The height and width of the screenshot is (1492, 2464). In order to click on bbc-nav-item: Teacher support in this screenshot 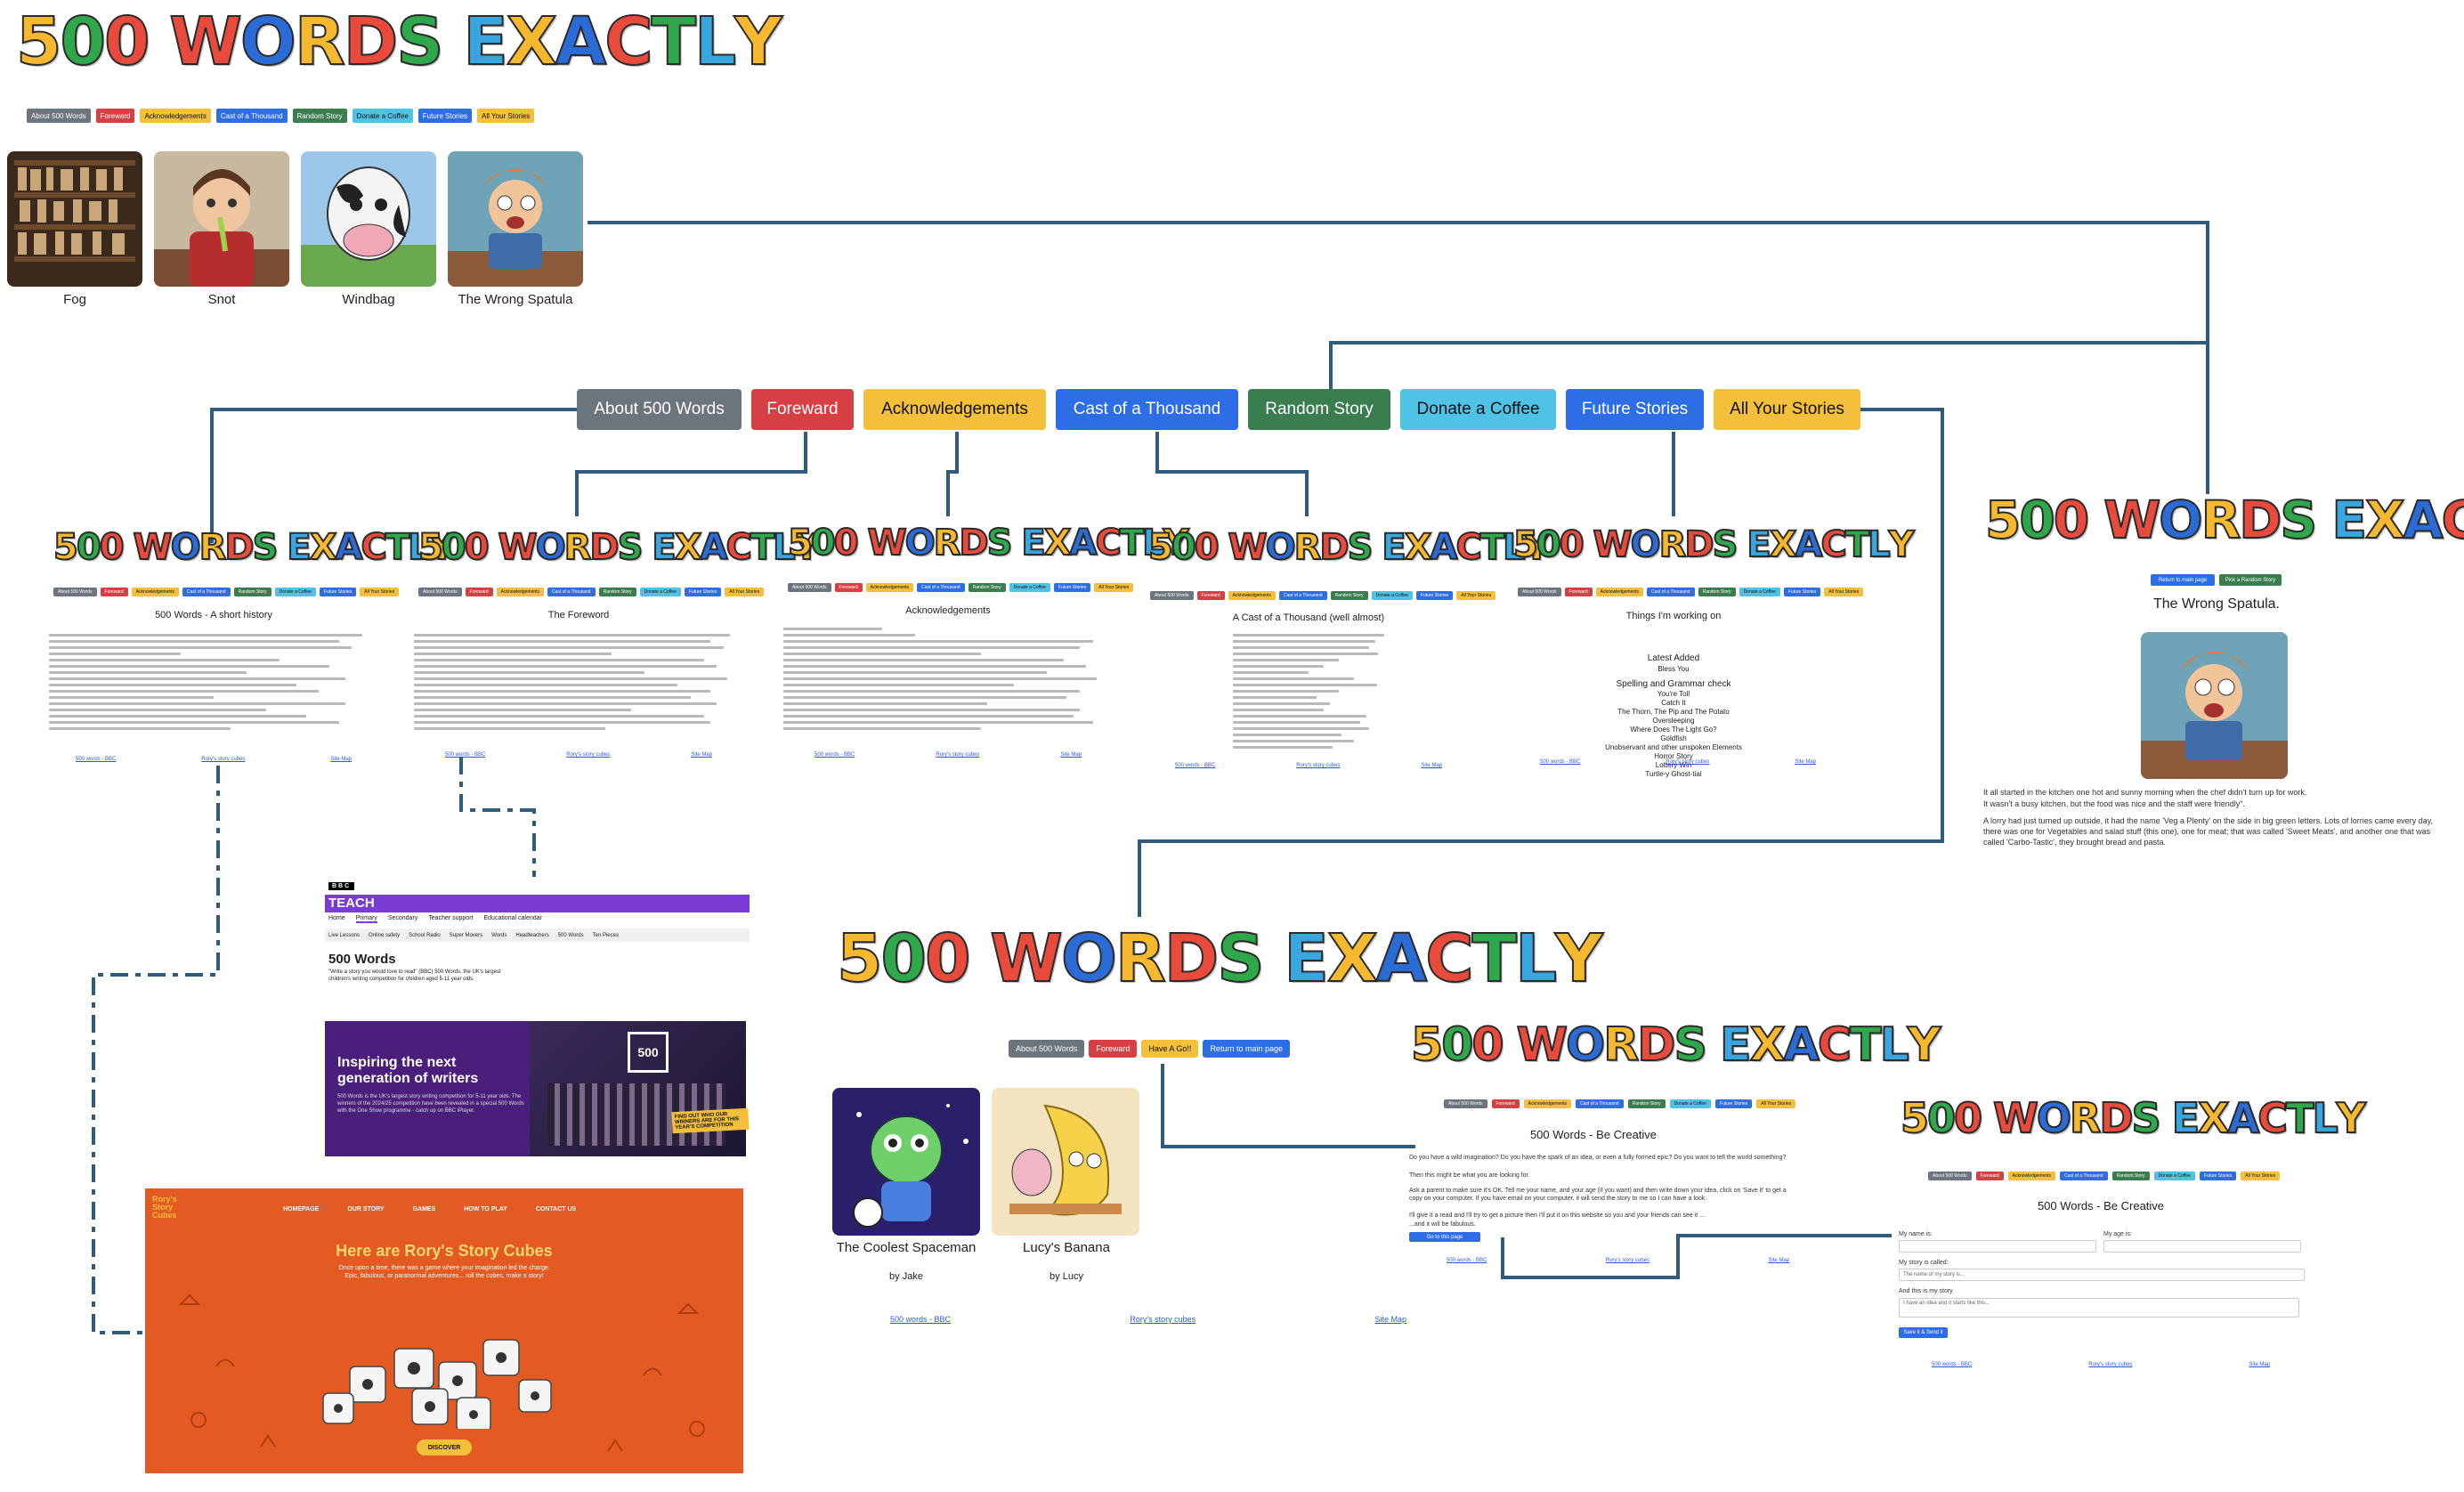, I will do `click(450, 919)`.